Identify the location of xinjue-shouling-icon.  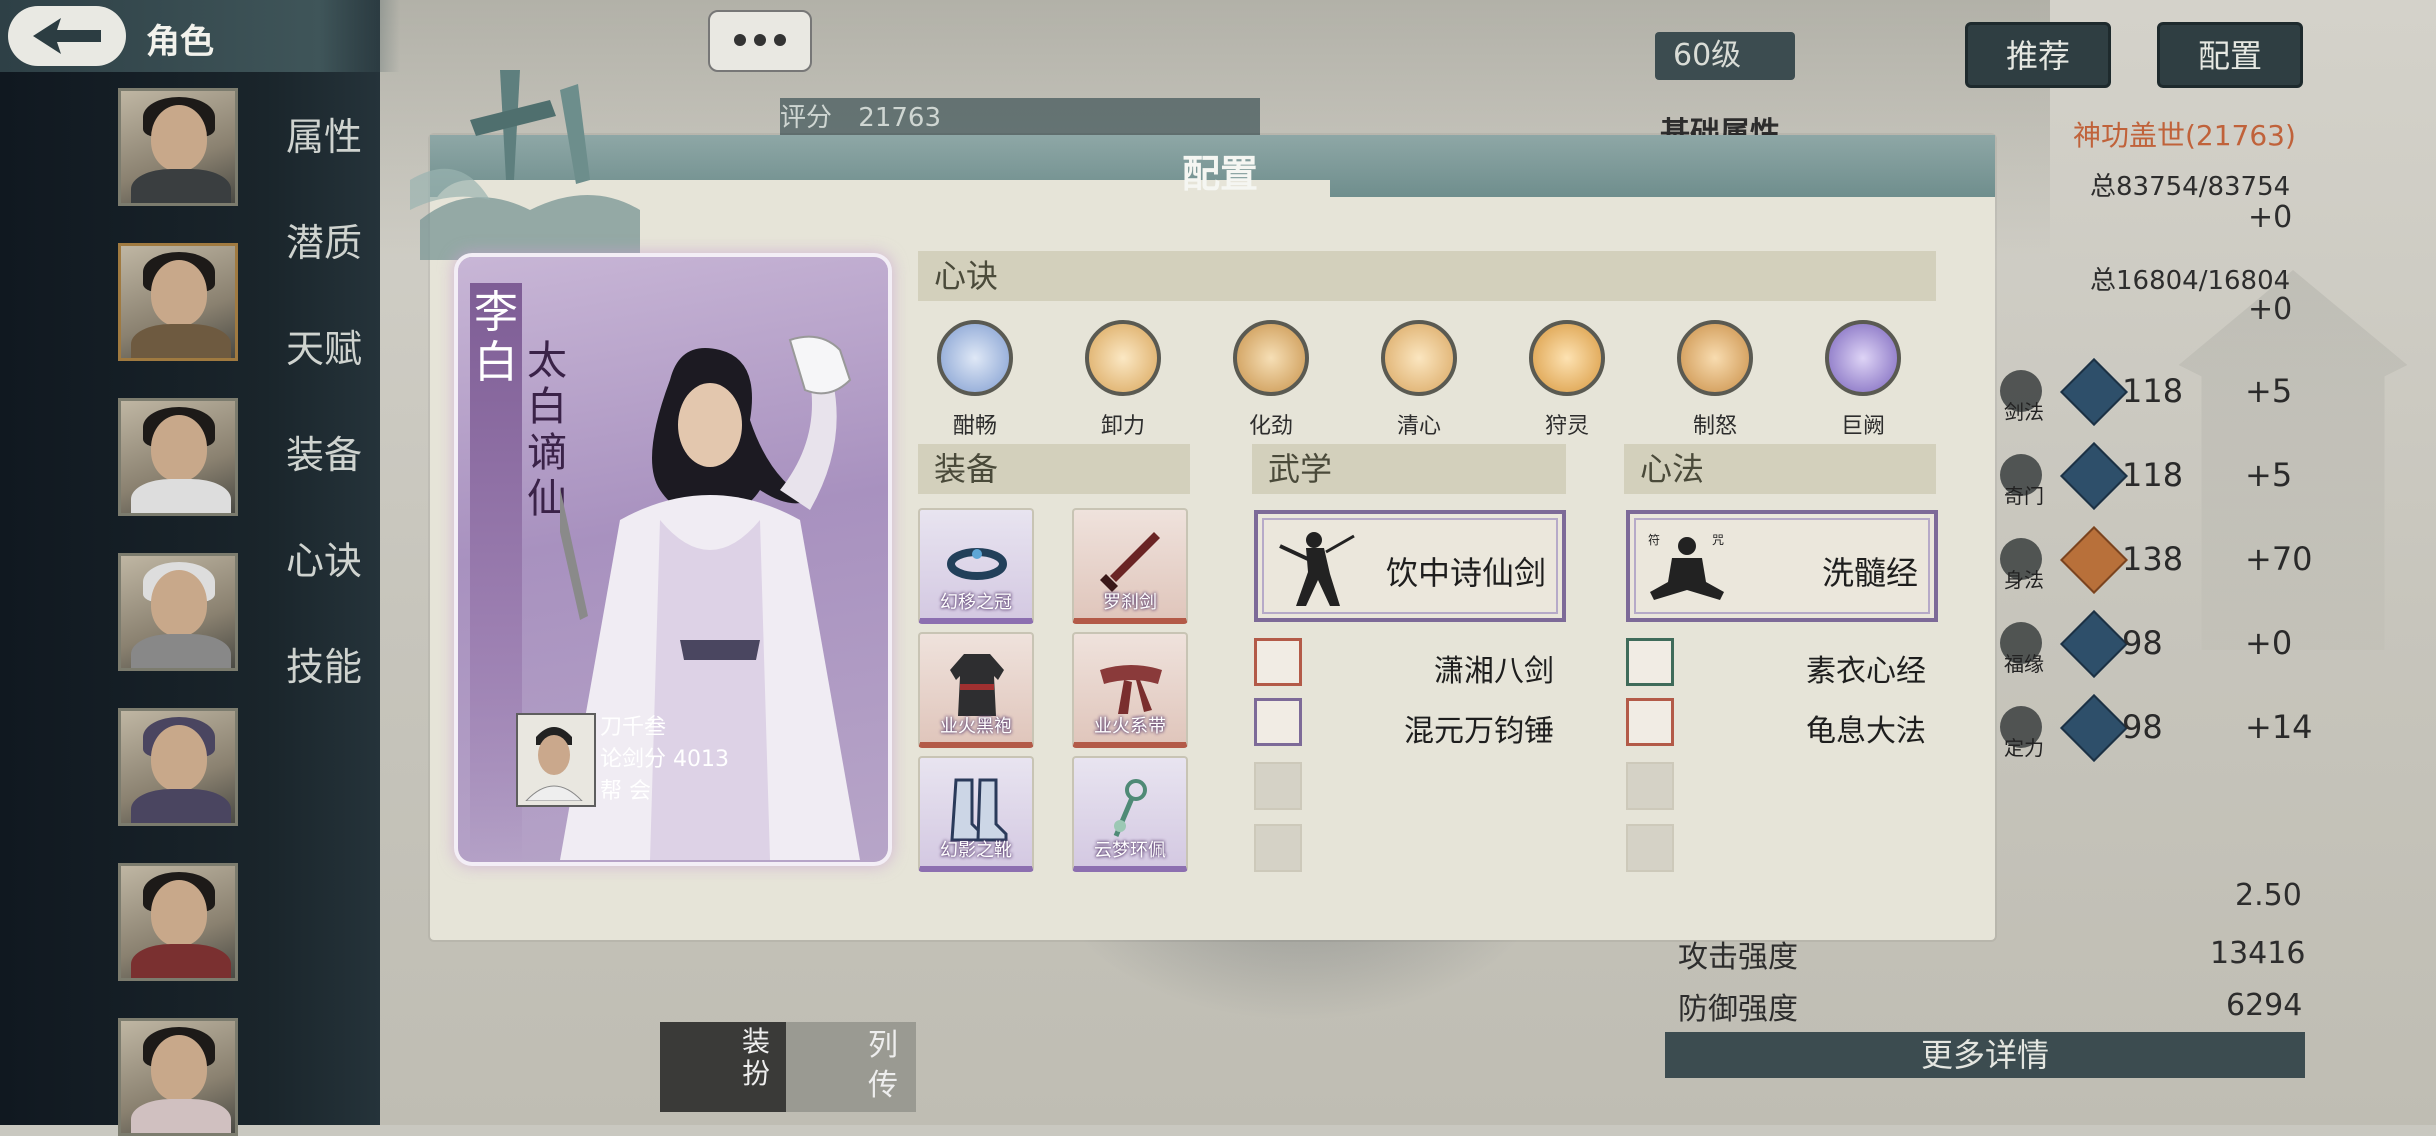
(1567, 358).